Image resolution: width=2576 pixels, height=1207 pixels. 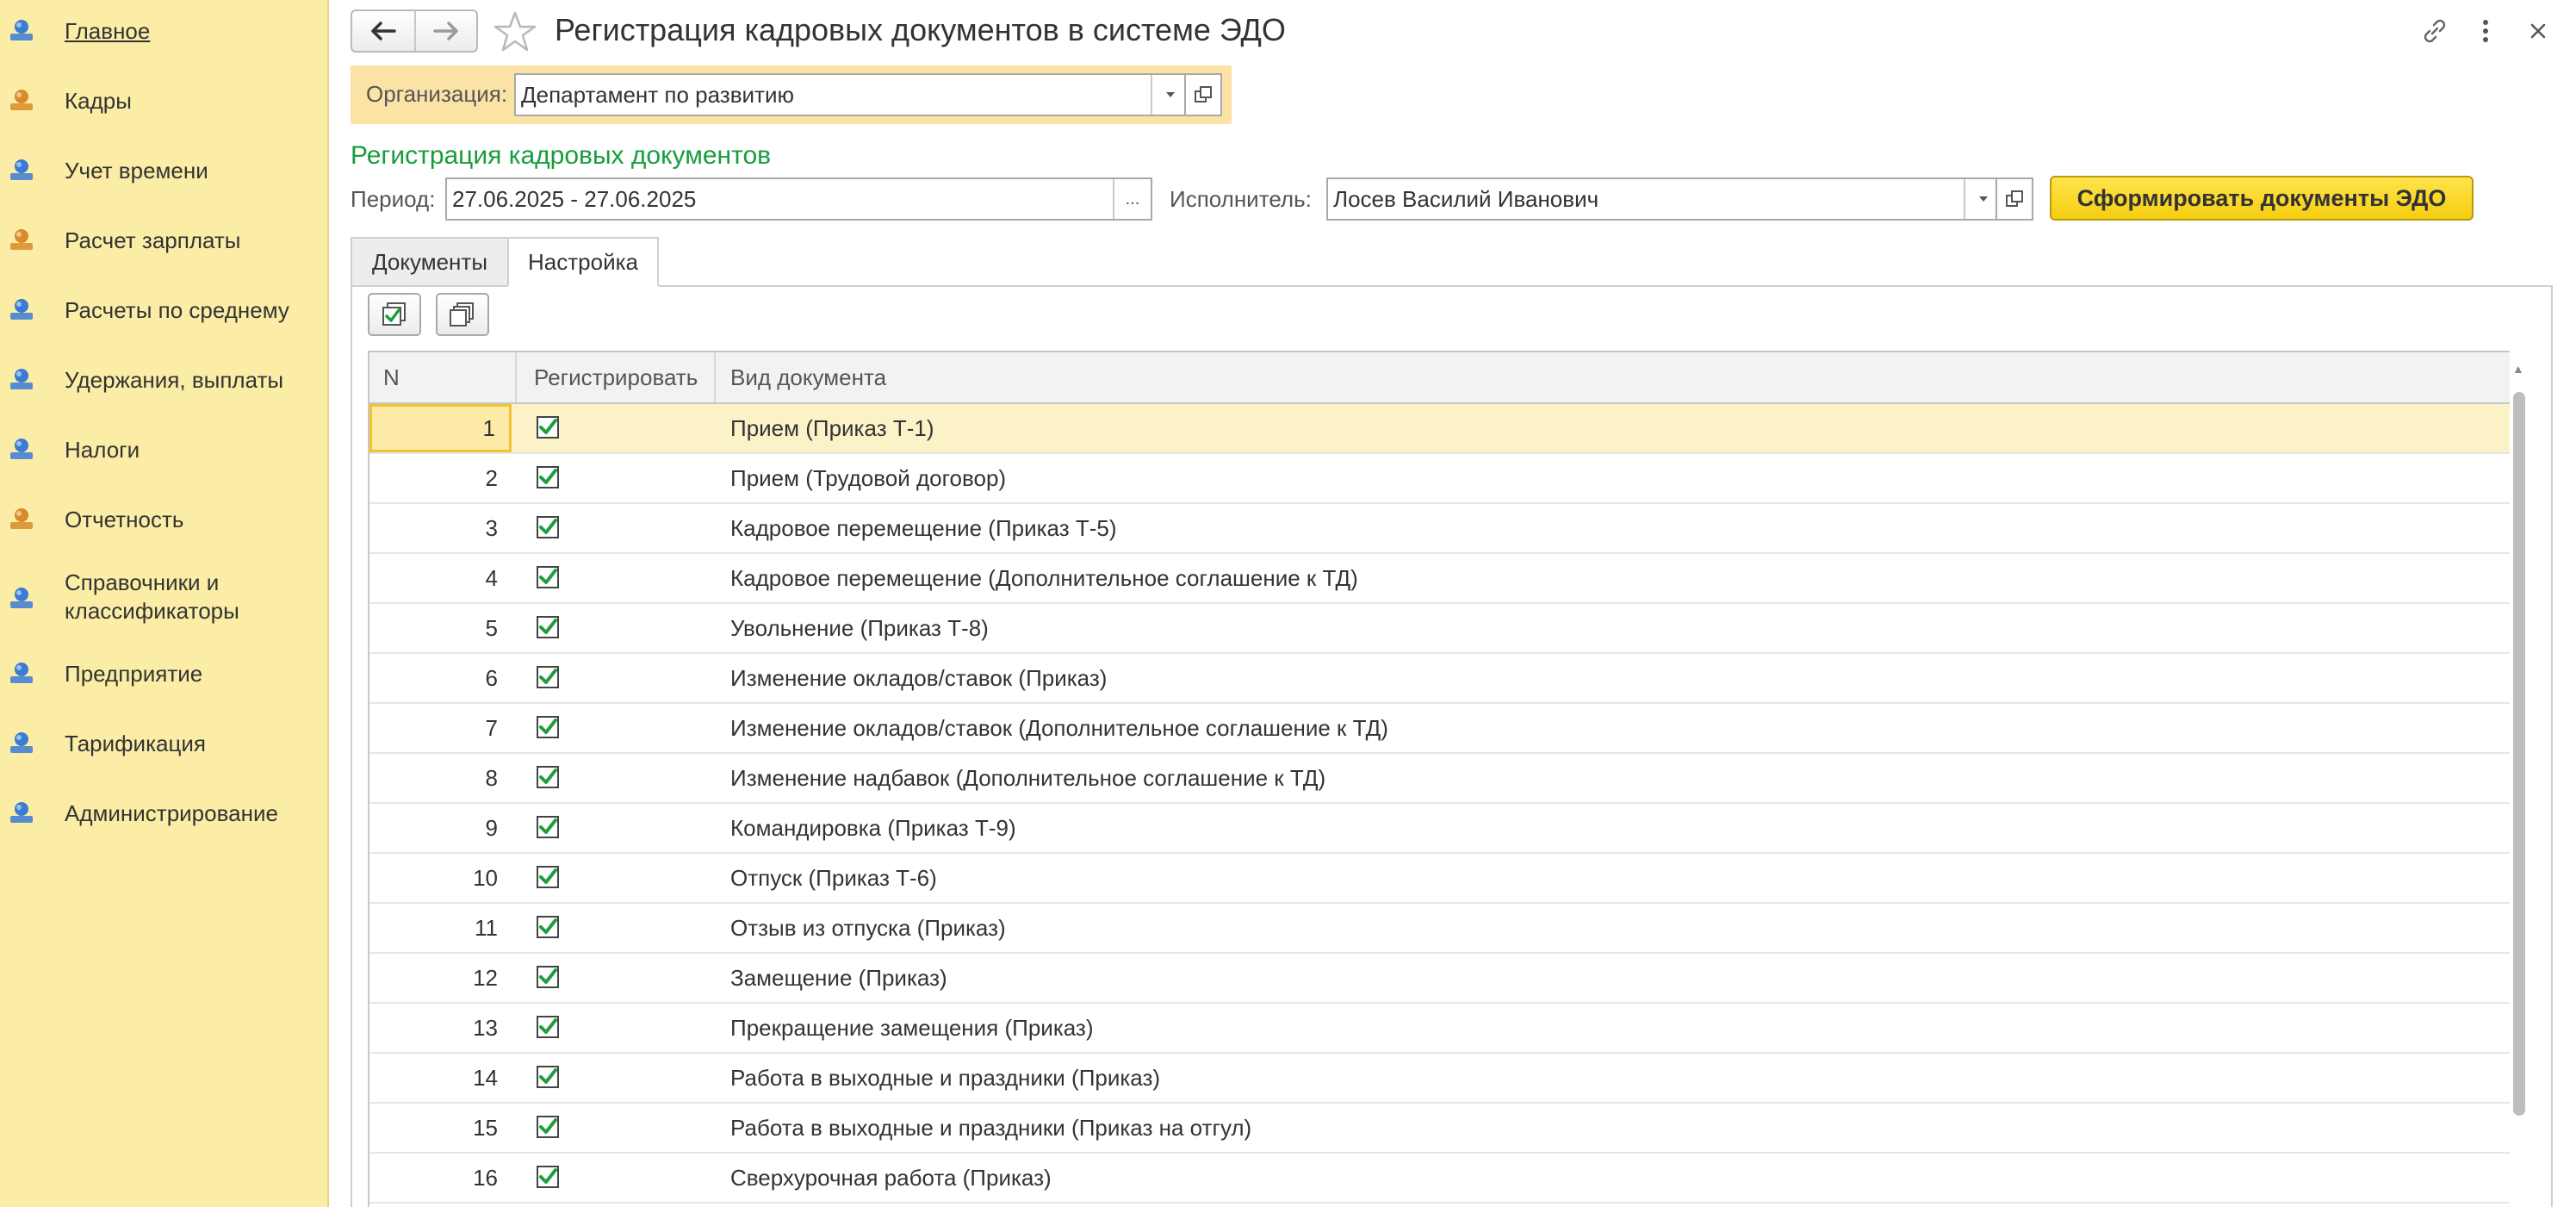 I want to click on row-number: 1, so click(x=440, y=428).